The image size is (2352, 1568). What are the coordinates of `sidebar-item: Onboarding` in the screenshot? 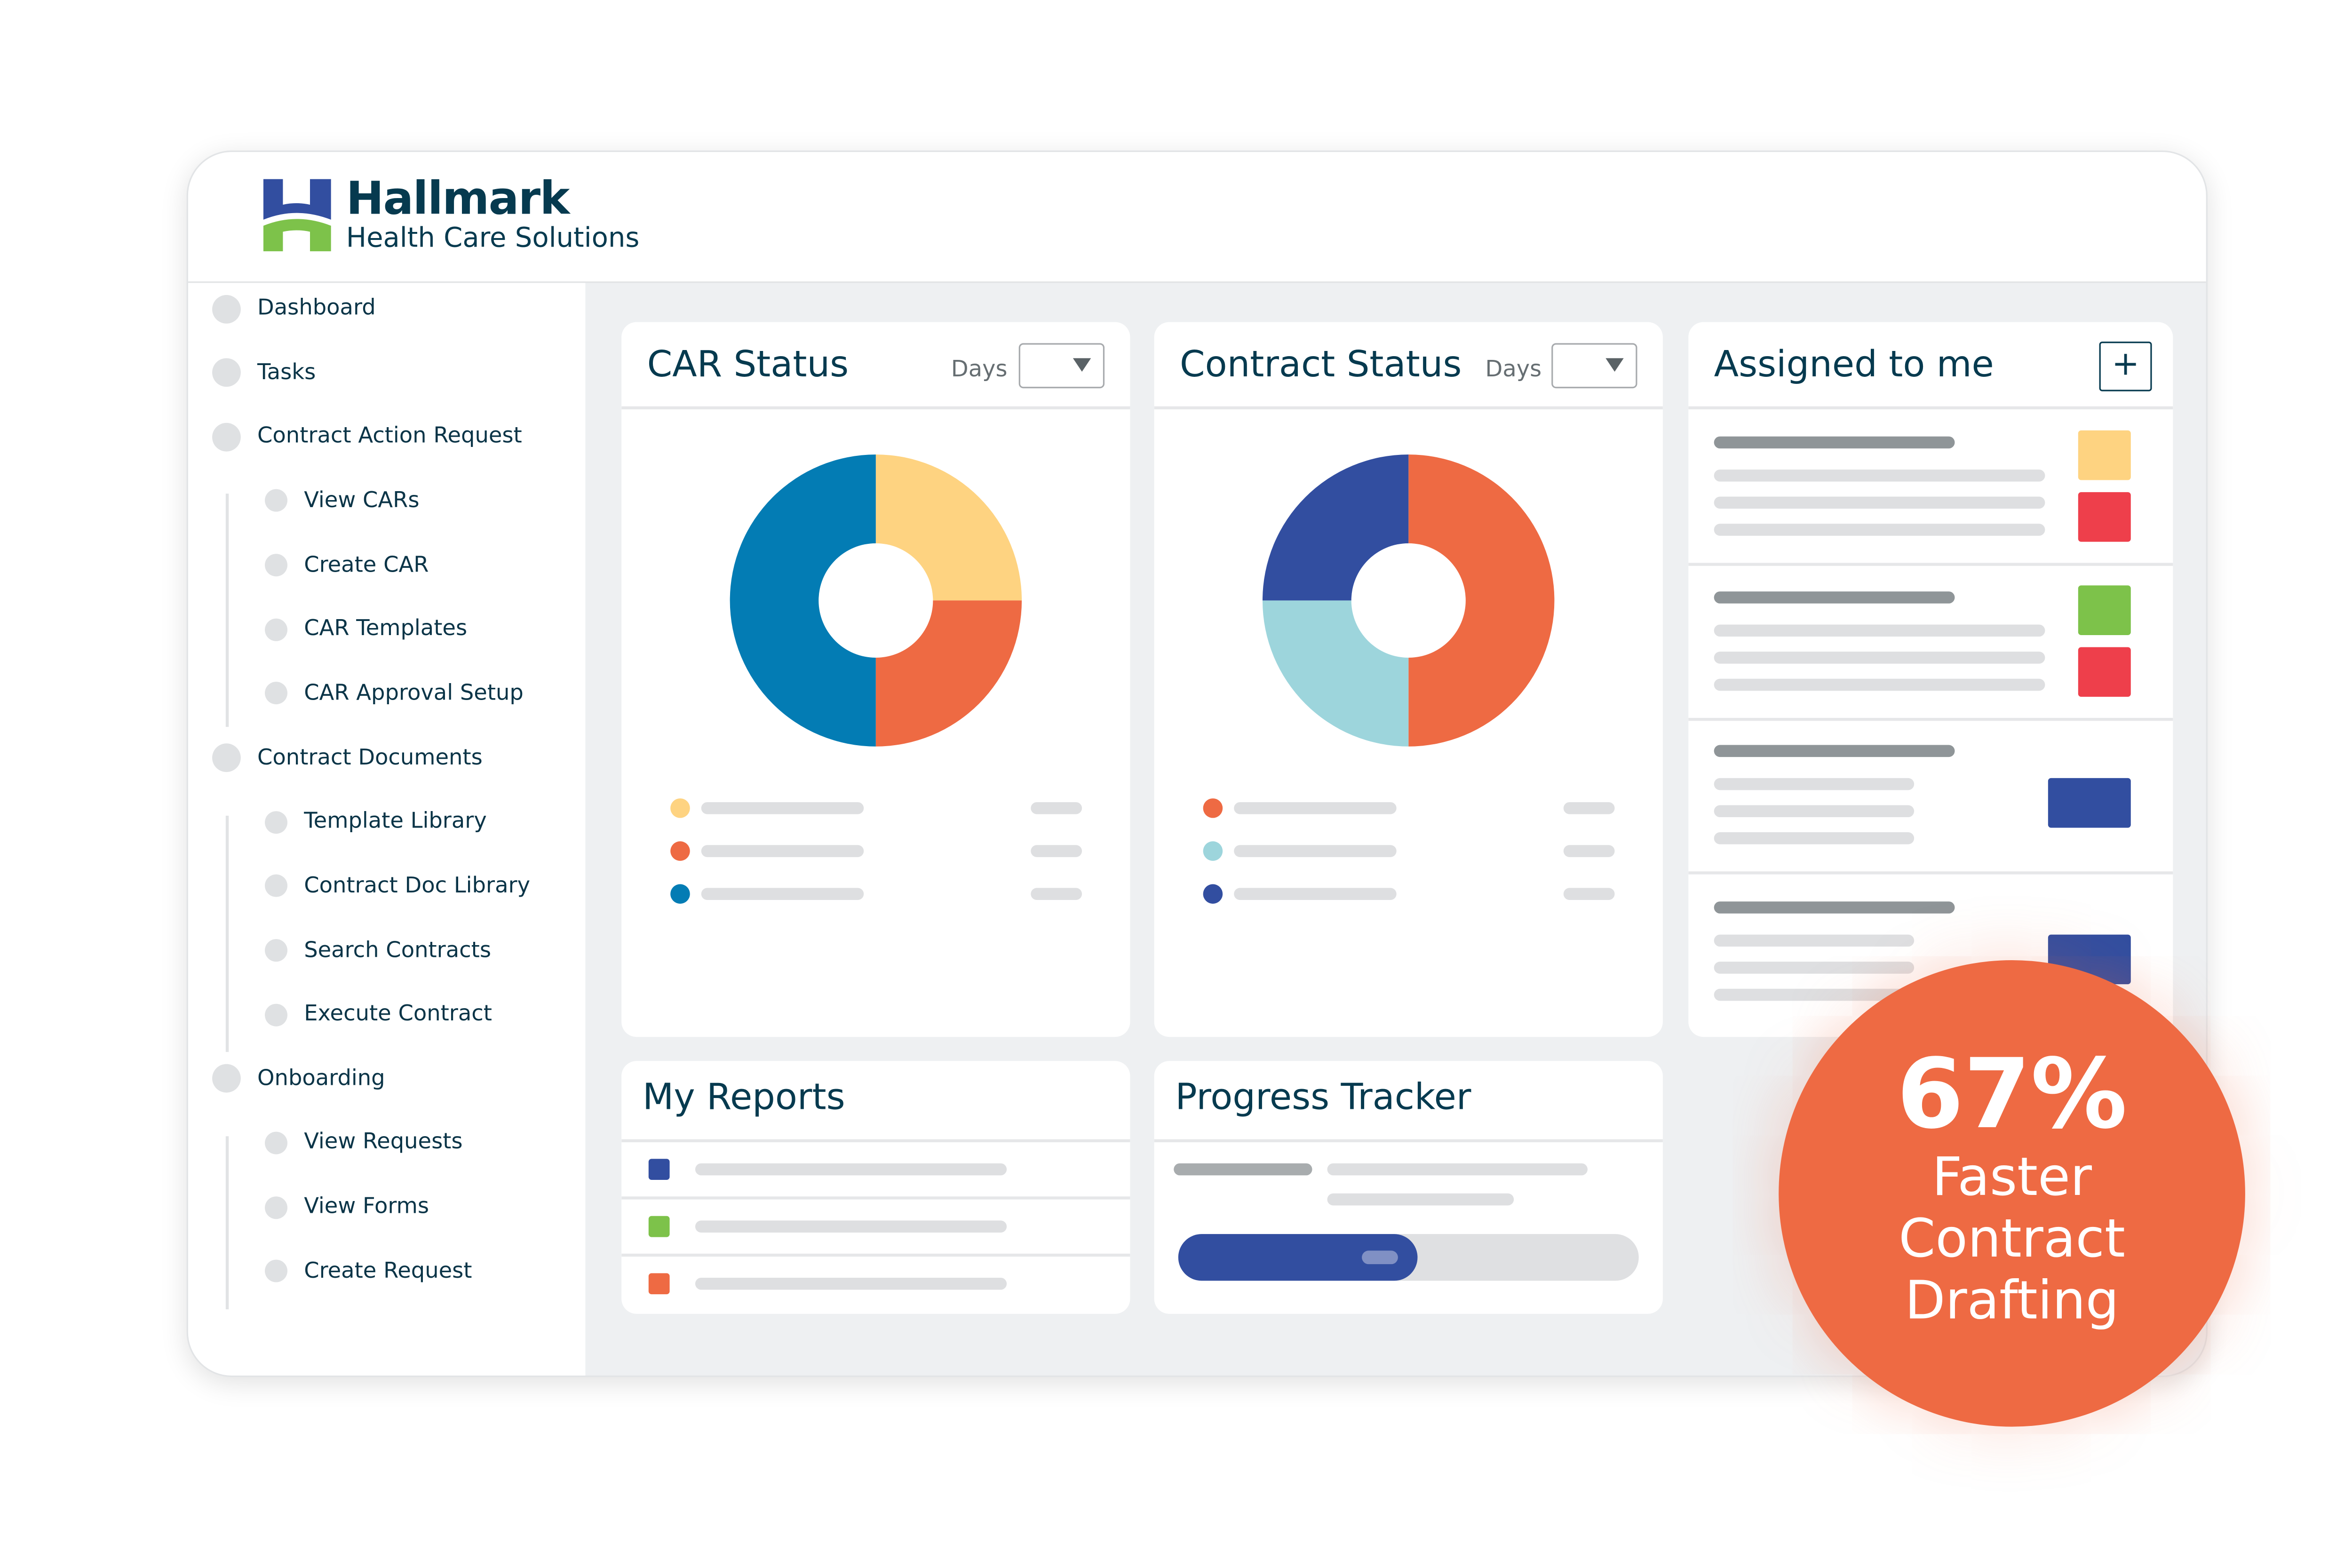 It's located at (298, 1079).